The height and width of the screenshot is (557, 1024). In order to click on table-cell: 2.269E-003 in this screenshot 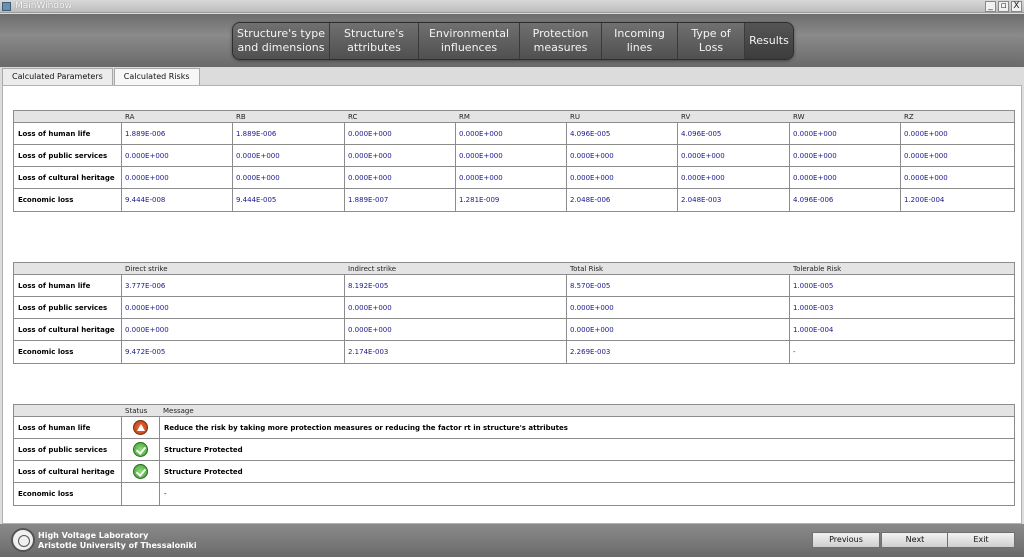, I will do `click(678, 352)`.